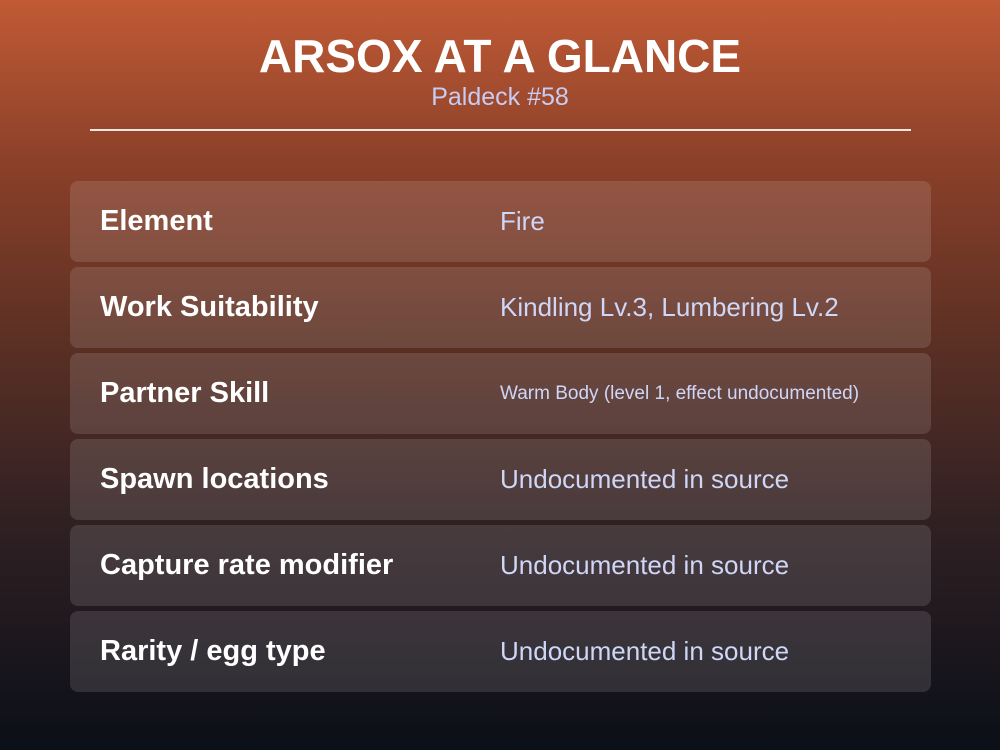 Image resolution: width=1000 pixels, height=750 pixels. Describe the element at coordinates (680, 393) in the screenshot. I see `row-value: Warm Body (level 1, effect undocumented)` at that location.